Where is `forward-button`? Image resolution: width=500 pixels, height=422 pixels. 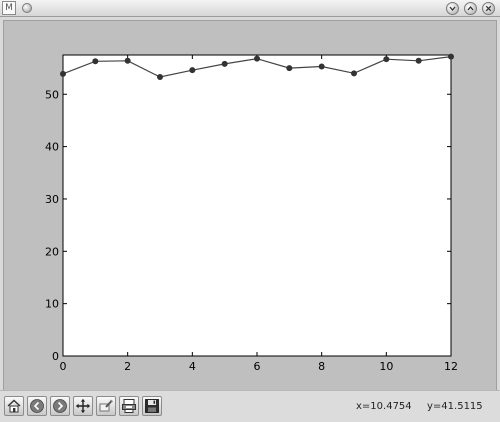
forward-button is located at coordinates (60, 406).